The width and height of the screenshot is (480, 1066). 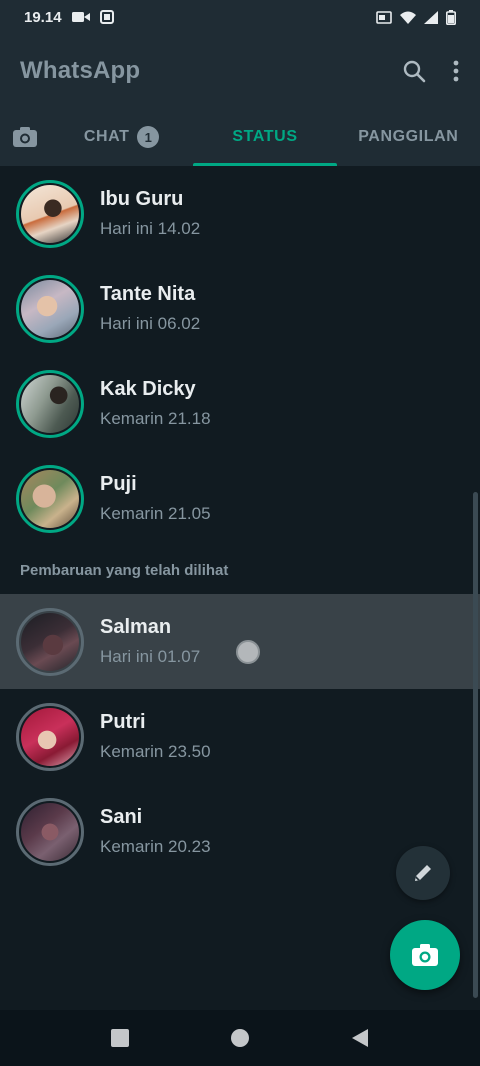 I want to click on status-time: Hari ini 14.02, so click(x=150, y=228).